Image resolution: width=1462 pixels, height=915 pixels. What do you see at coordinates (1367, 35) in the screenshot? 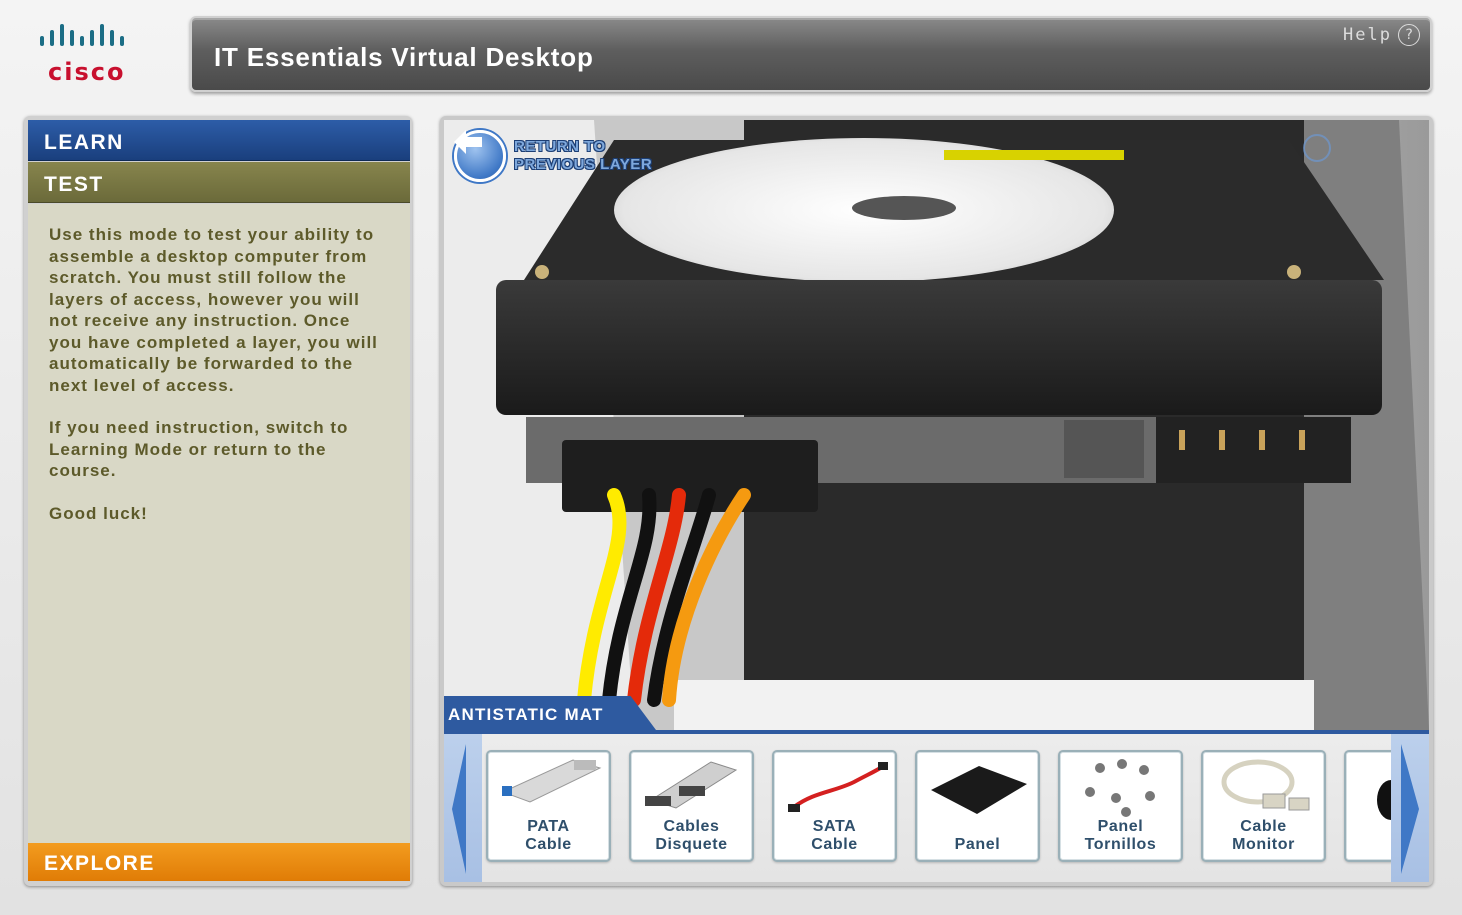
I see `help-label: Help` at bounding box center [1367, 35].